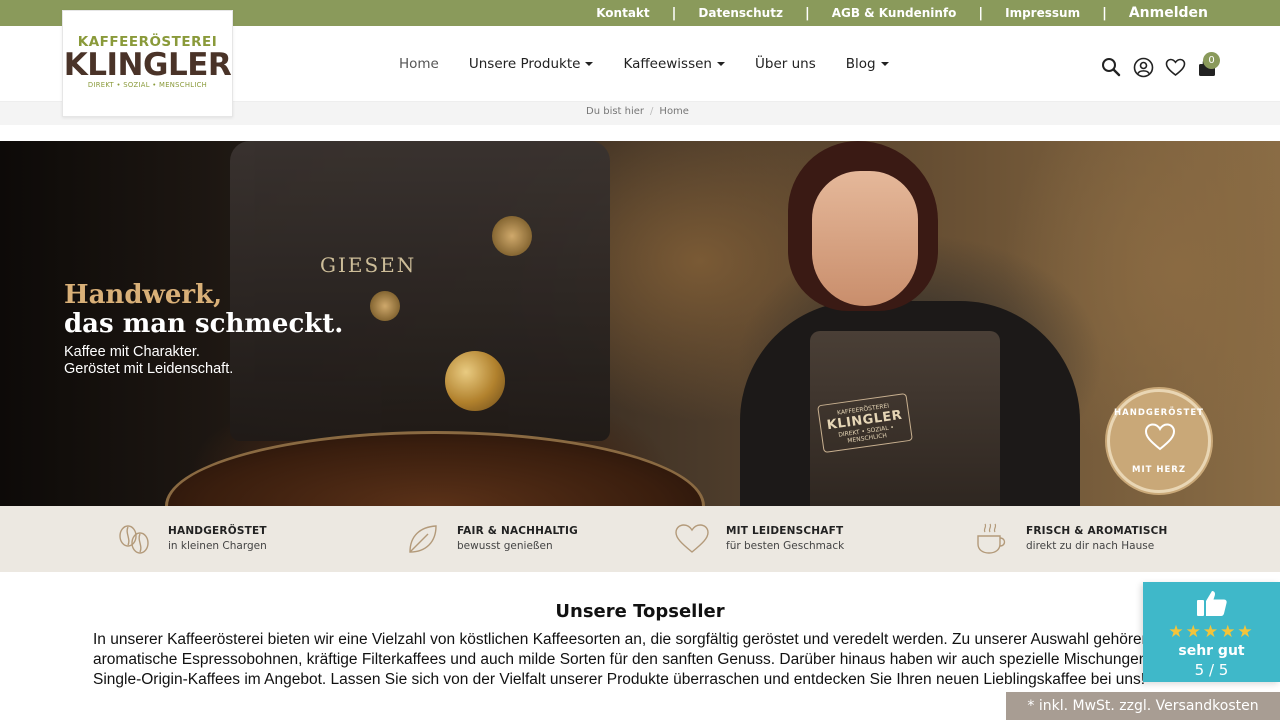 The image size is (1280, 720). I want to click on nav-home: Home, so click(419, 64).